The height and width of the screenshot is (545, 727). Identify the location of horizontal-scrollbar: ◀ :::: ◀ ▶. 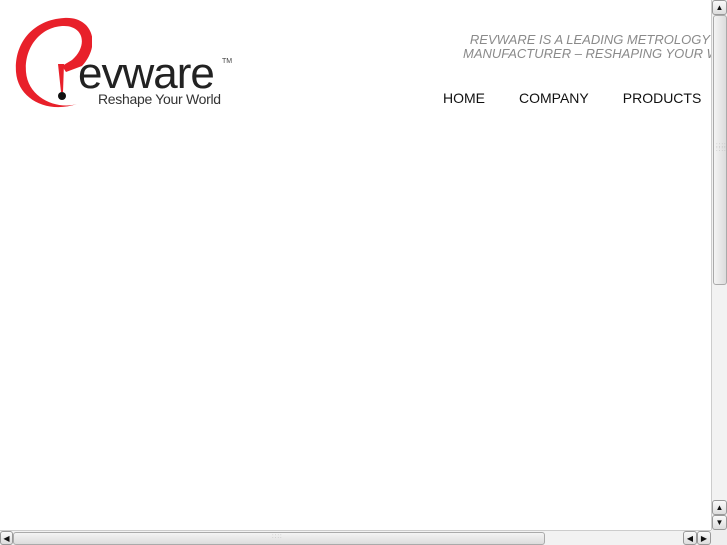
(355, 537).